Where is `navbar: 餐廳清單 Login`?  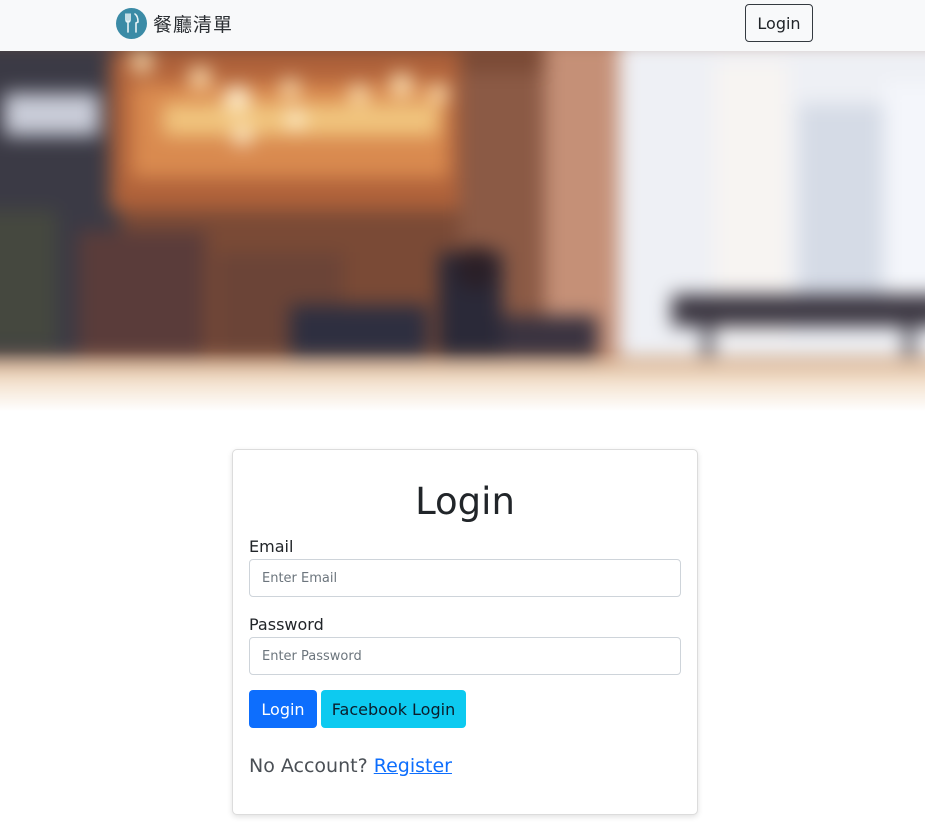 navbar: 餐廳清單 Login is located at coordinates (462, 25).